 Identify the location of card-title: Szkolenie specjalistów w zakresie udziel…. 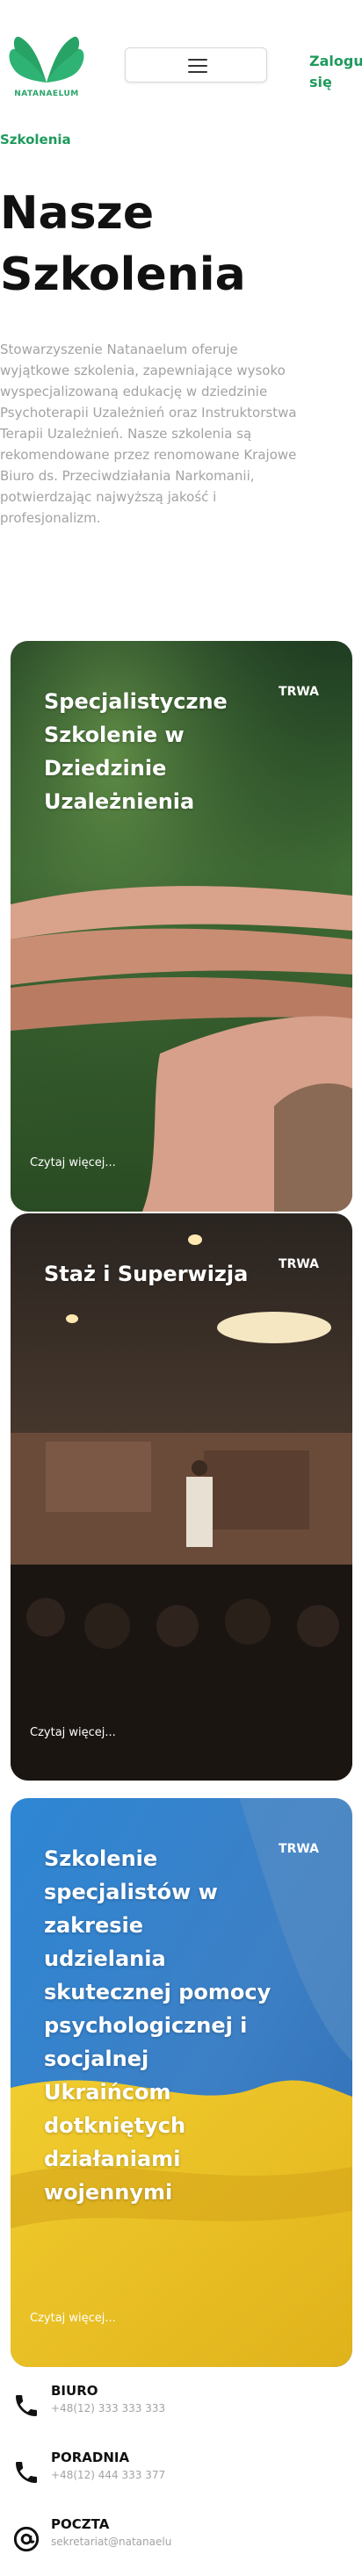
(158, 2025).